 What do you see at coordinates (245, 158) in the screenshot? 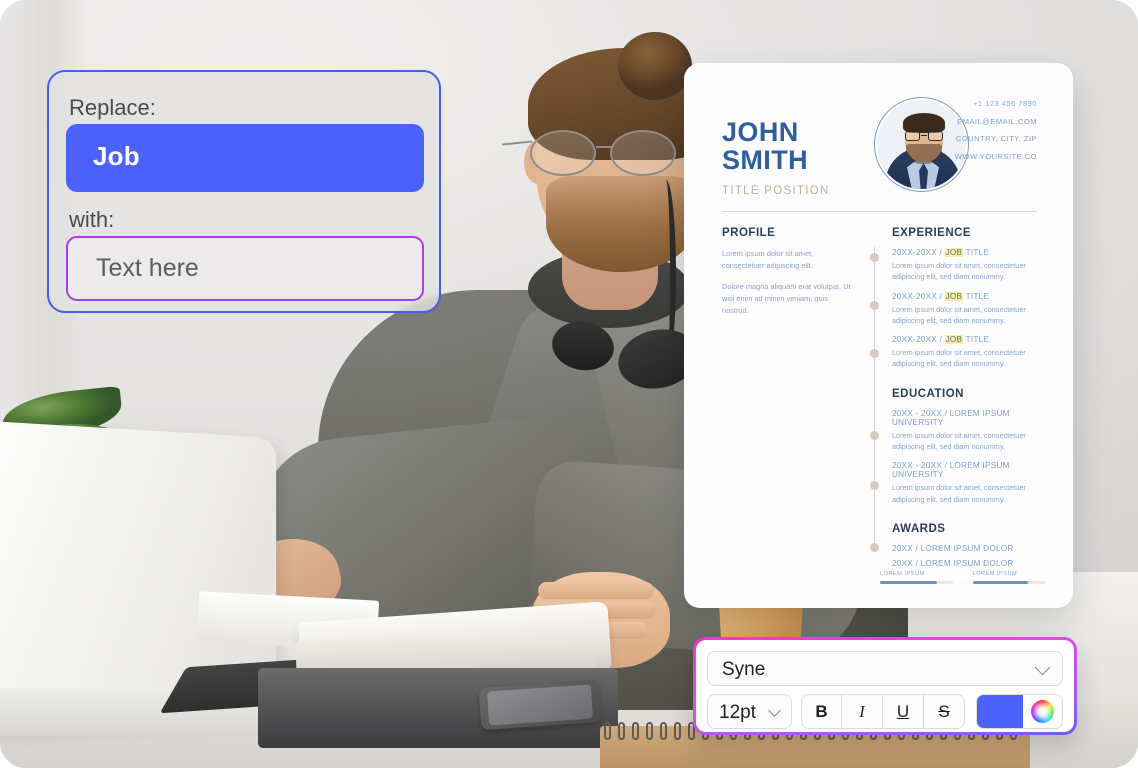
I see `replace-source-chip: Job` at bounding box center [245, 158].